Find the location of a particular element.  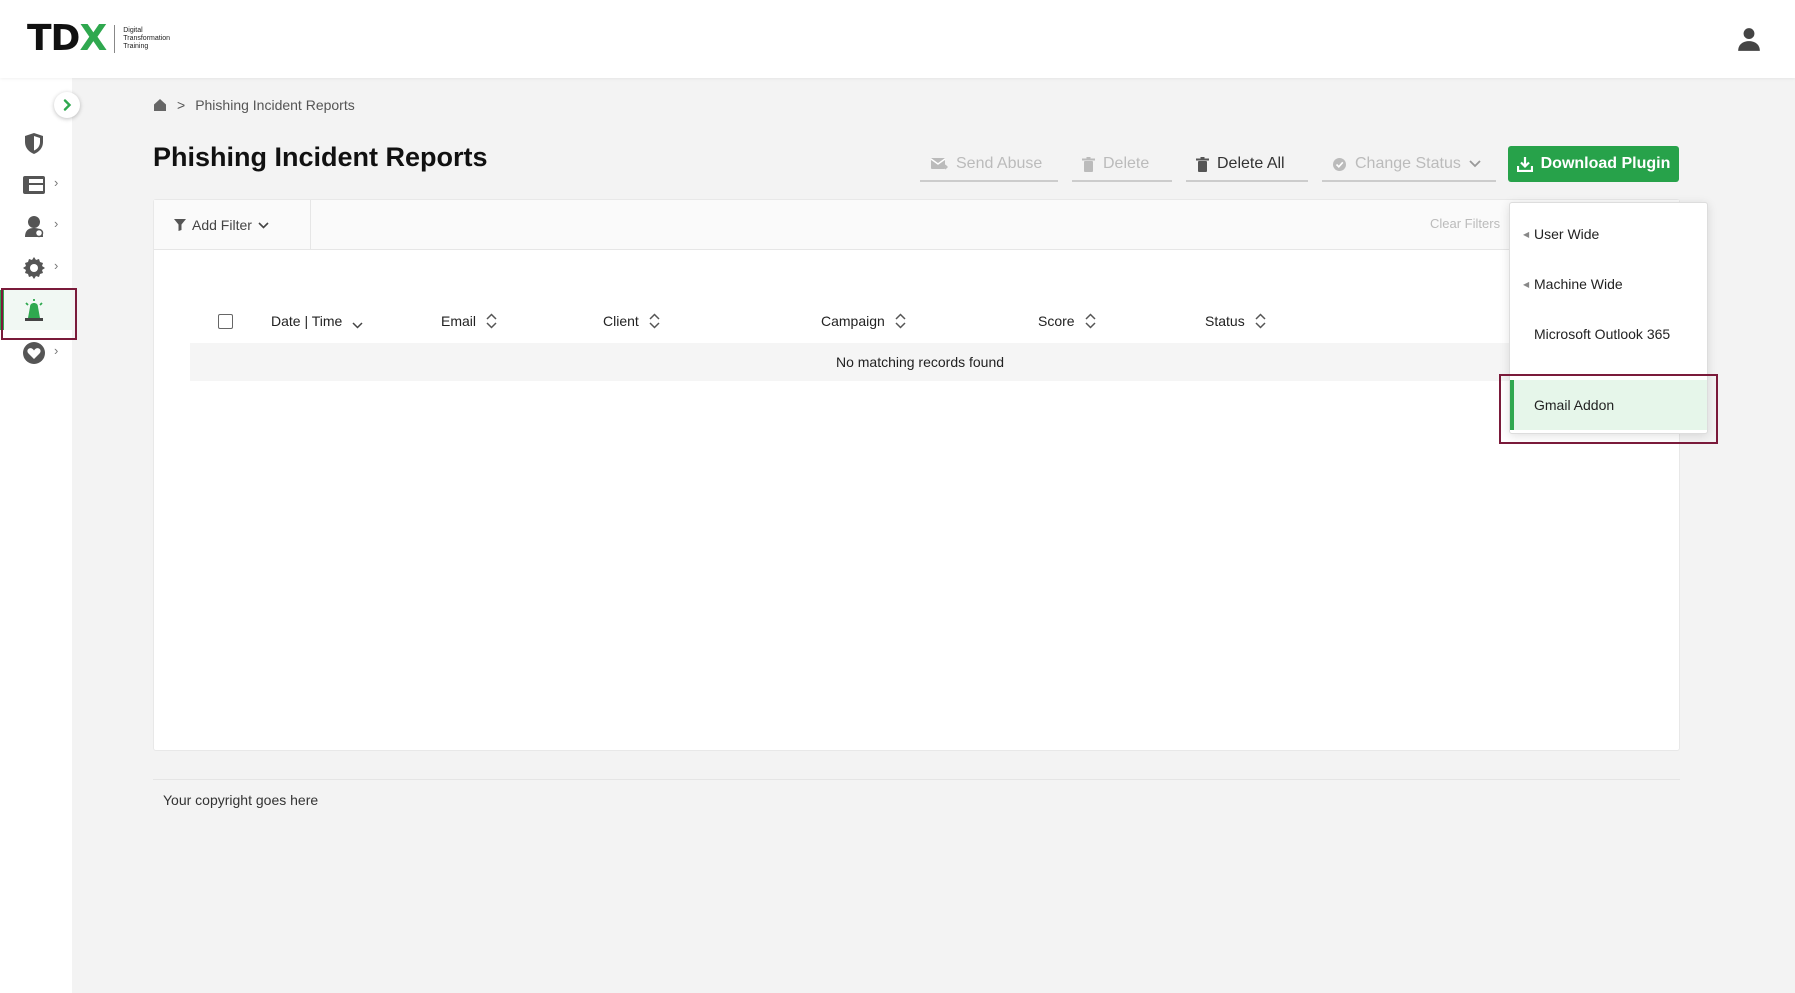

breadcrumb-current: Phishing Incident Reports is located at coordinates (275, 105).